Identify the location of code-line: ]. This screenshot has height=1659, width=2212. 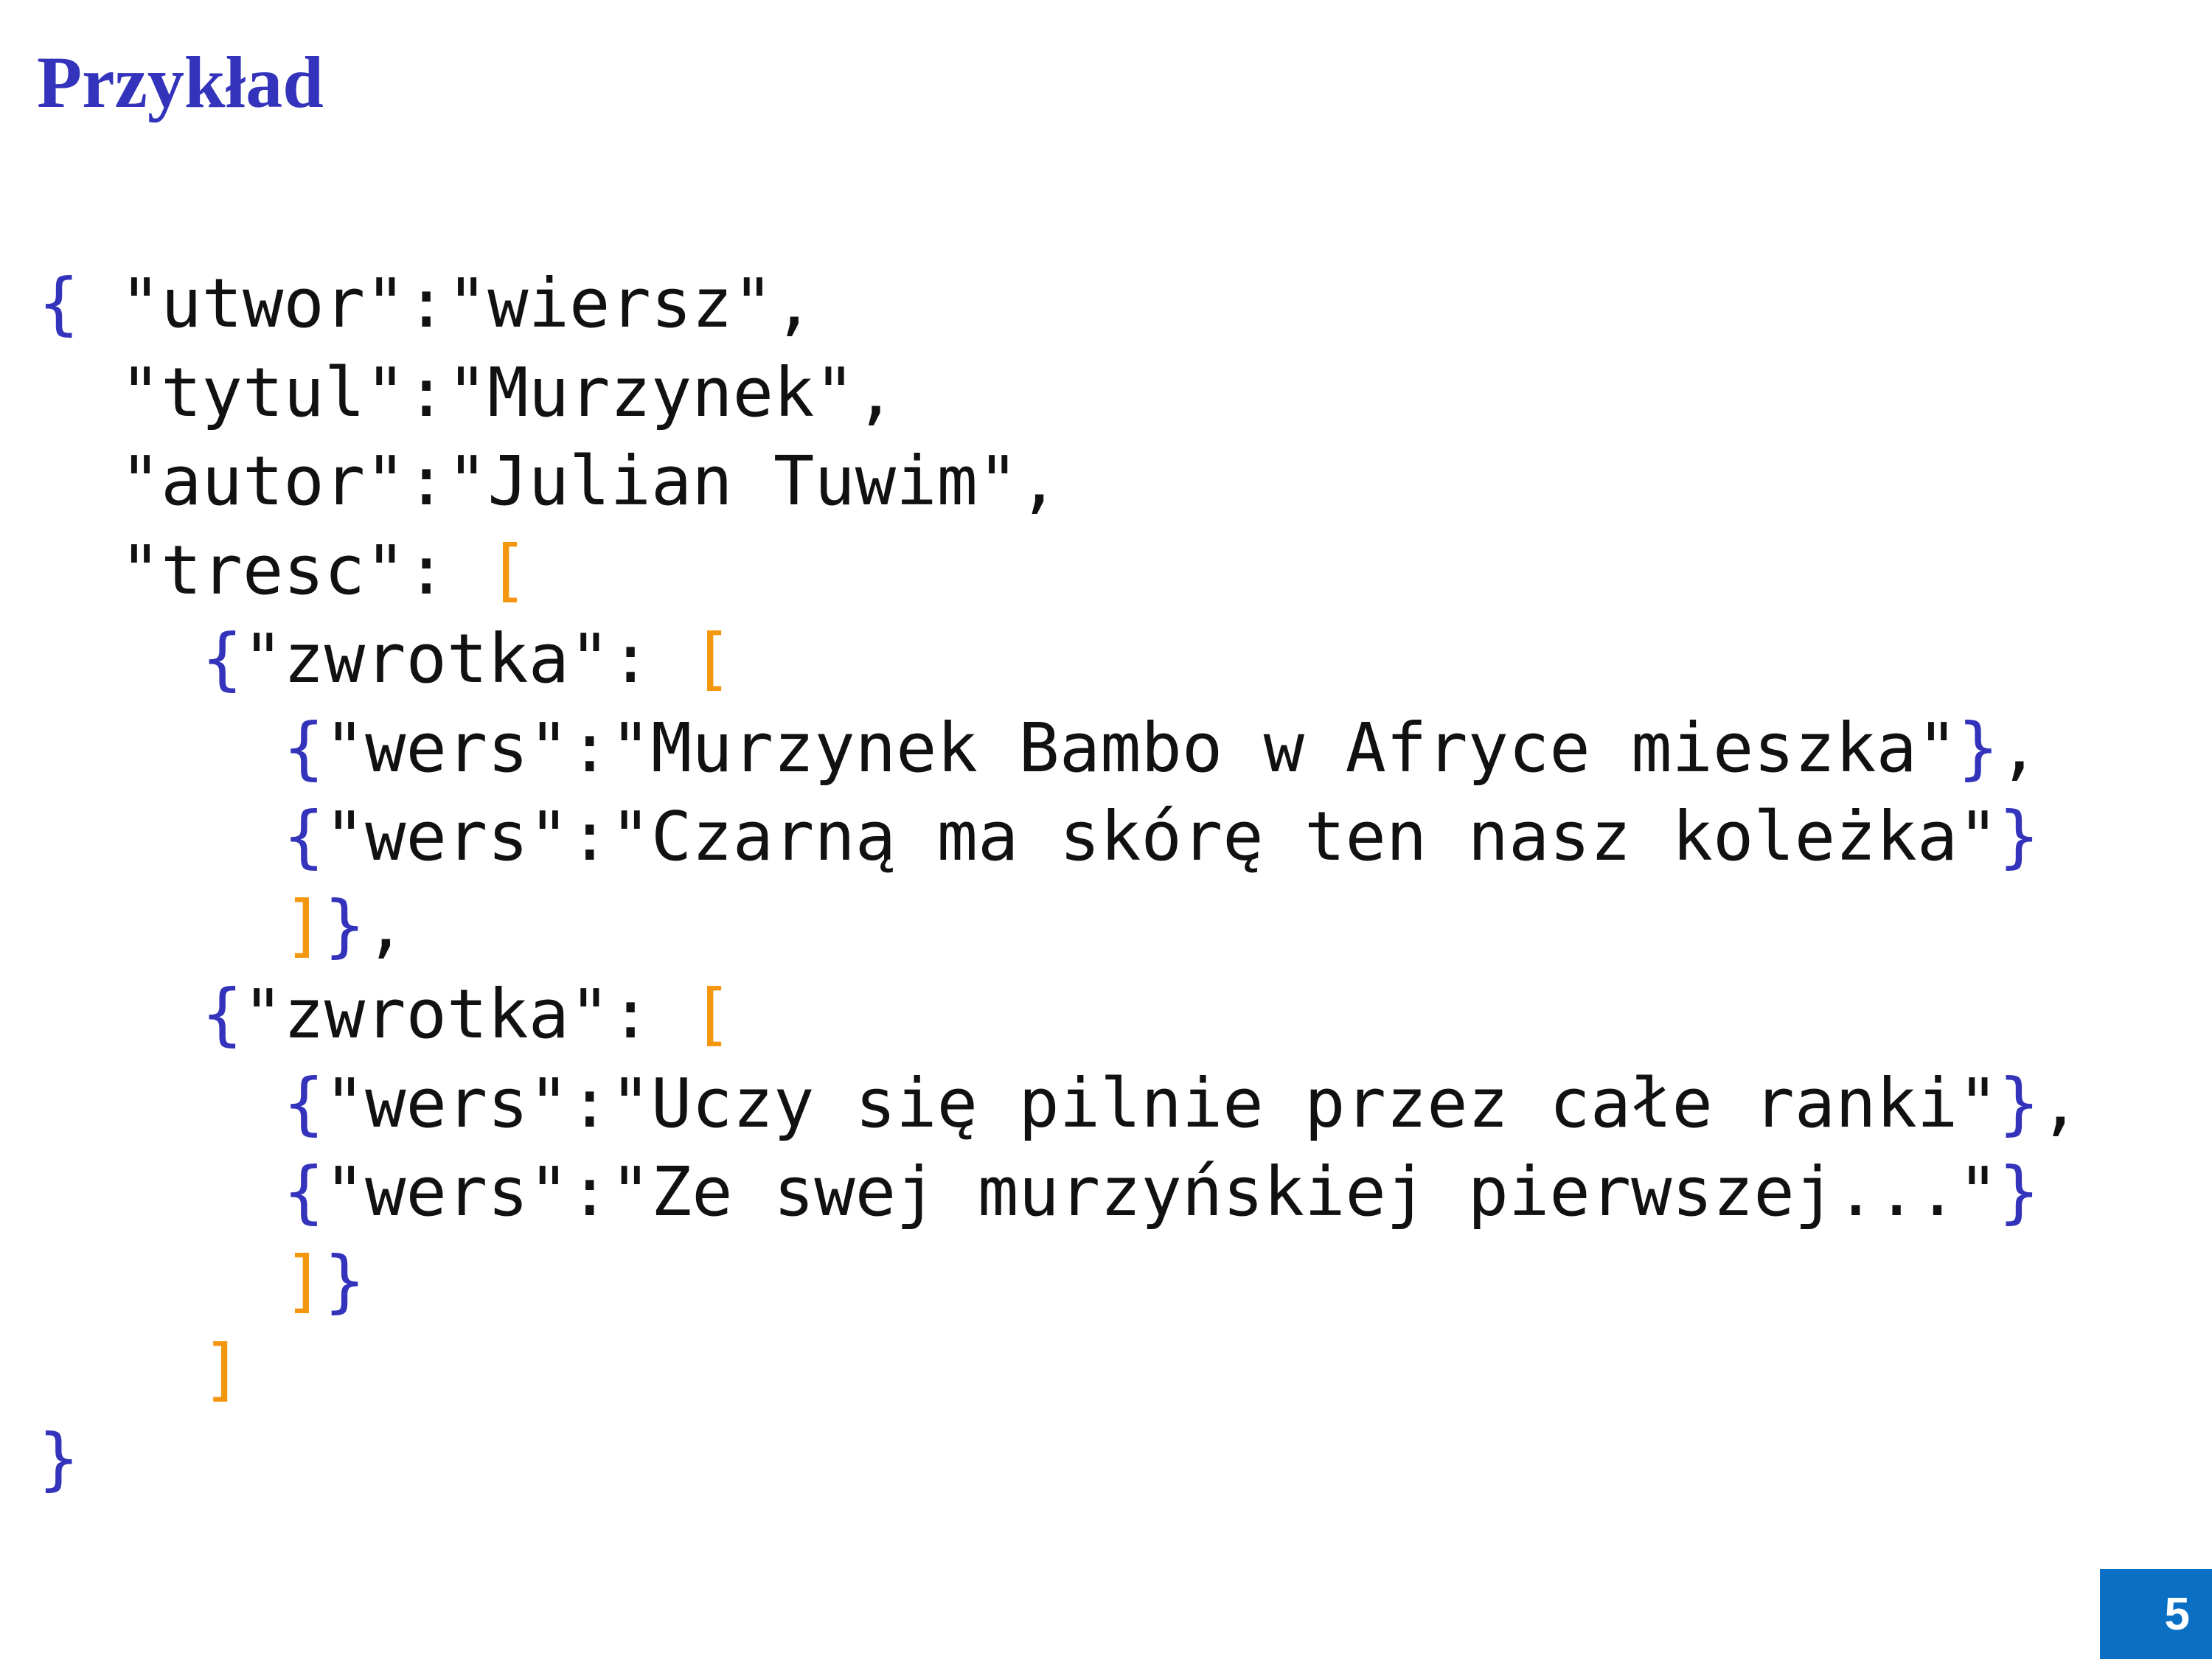
(1059, 1370).